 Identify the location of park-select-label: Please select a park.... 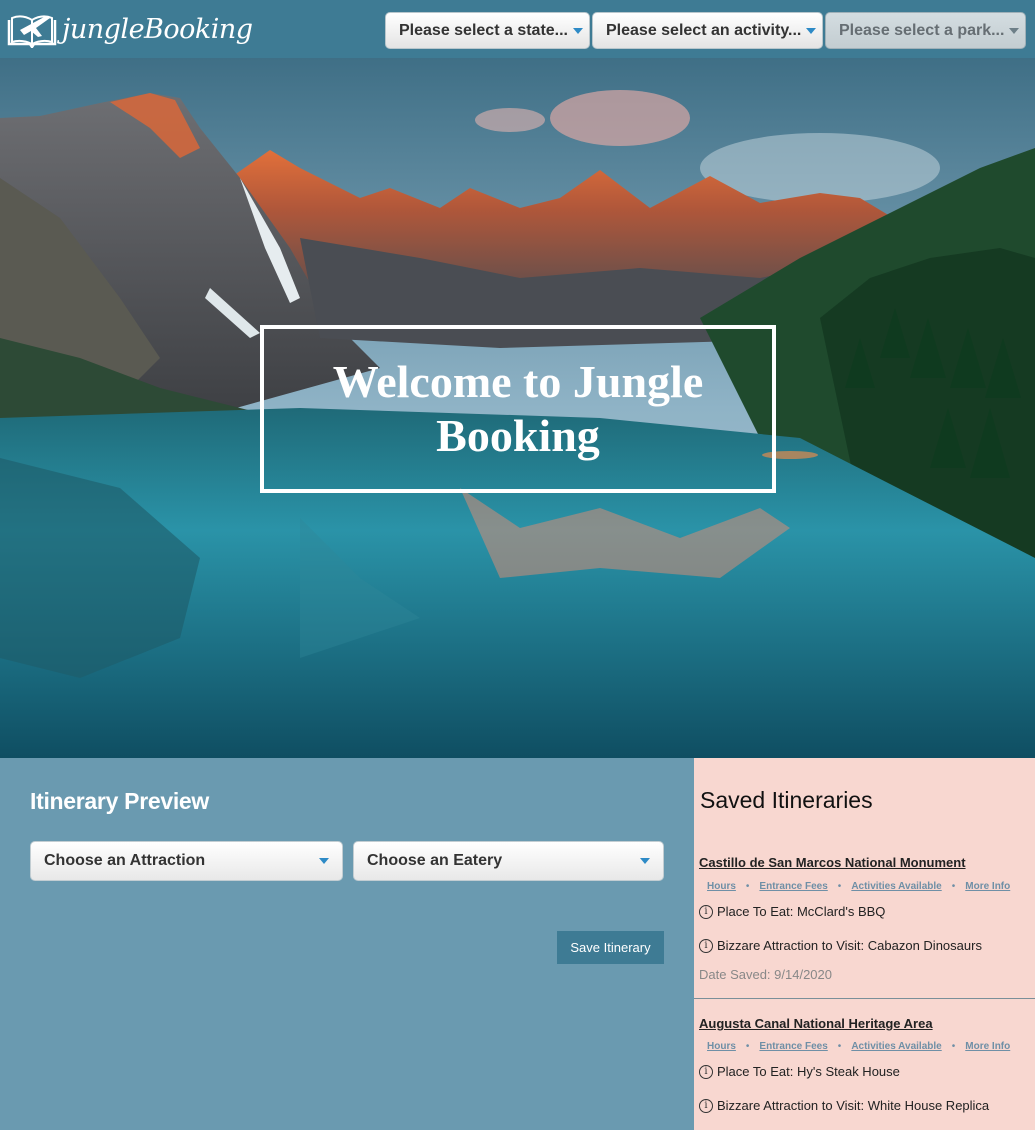
(922, 30).